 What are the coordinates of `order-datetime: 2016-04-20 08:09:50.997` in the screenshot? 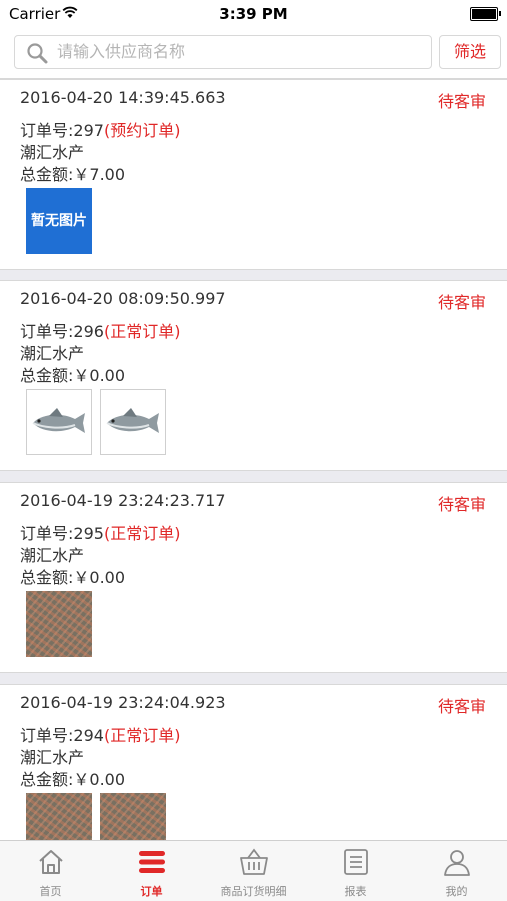 It's located at (123, 298).